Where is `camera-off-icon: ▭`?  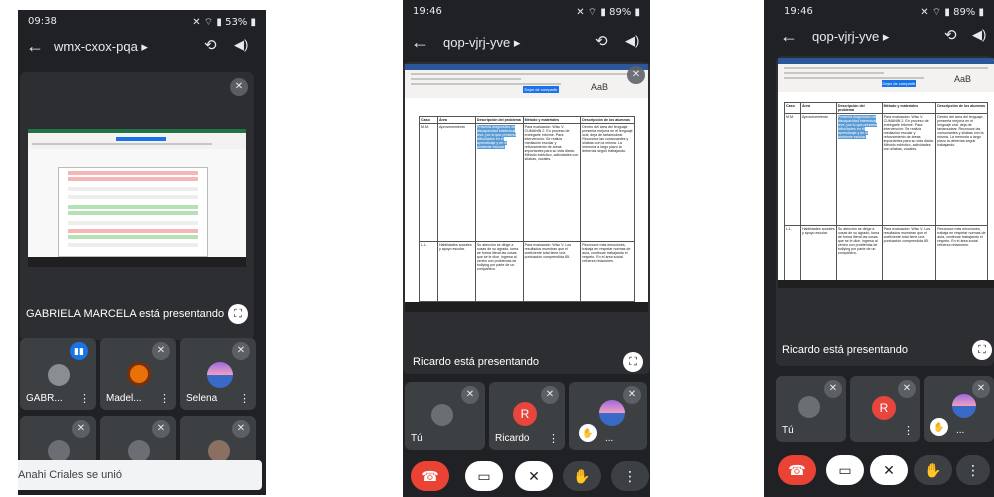
camera-off-icon: ▭ is located at coordinates (484, 476).